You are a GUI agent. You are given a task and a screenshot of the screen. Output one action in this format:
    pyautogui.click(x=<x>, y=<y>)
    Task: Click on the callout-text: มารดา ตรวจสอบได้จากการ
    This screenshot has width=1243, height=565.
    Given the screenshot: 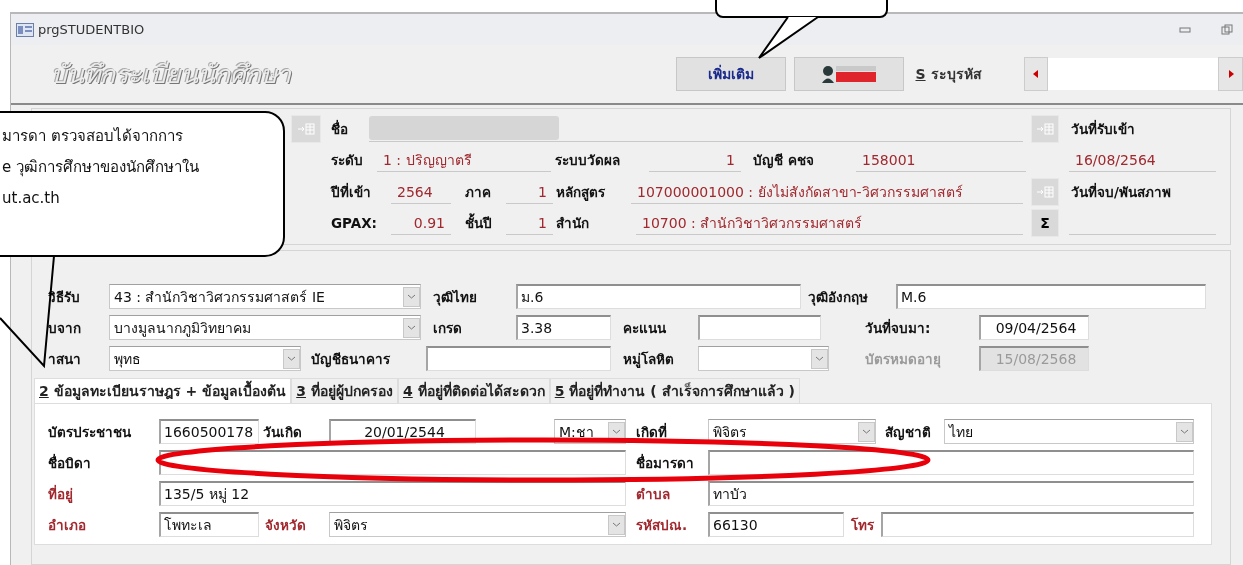 What is the action you would take?
    pyautogui.click(x=93, y=136)
    